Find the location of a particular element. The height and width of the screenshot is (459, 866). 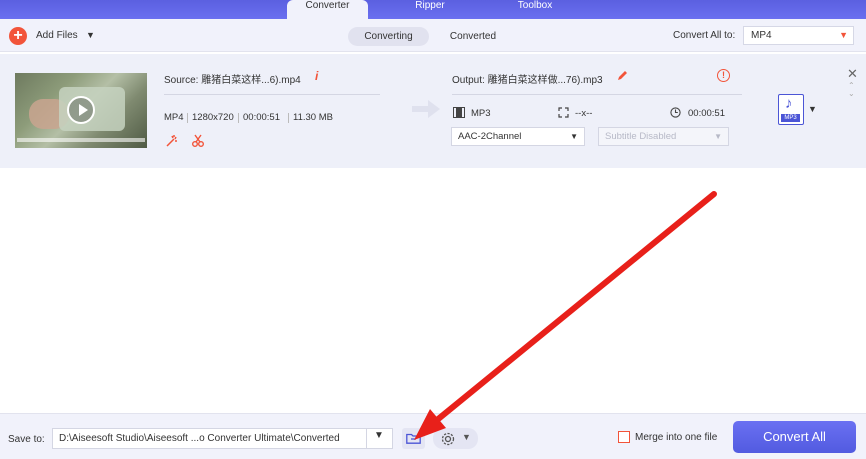

save-to-label: Save to: is located at coordinates (26, 439).